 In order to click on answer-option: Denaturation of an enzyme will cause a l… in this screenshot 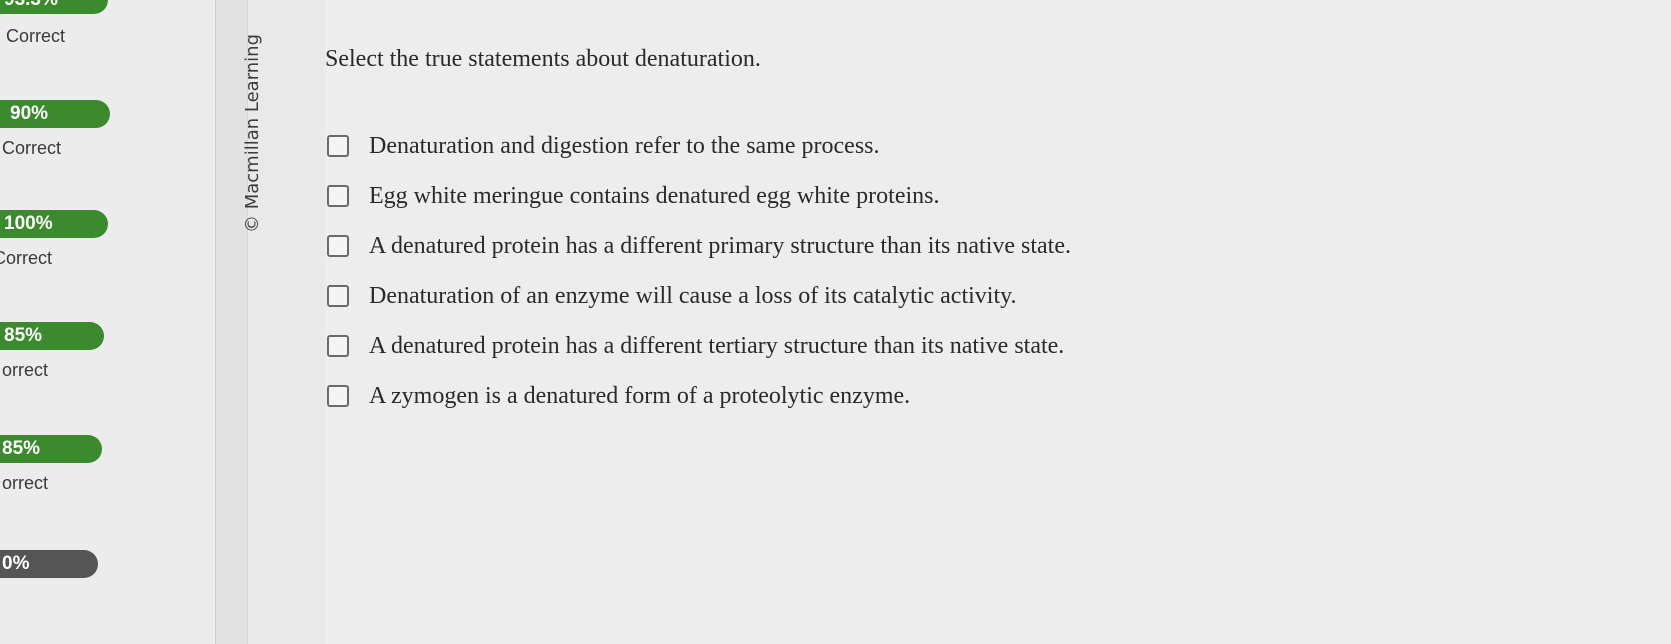, I will do `click(672, 296)`.